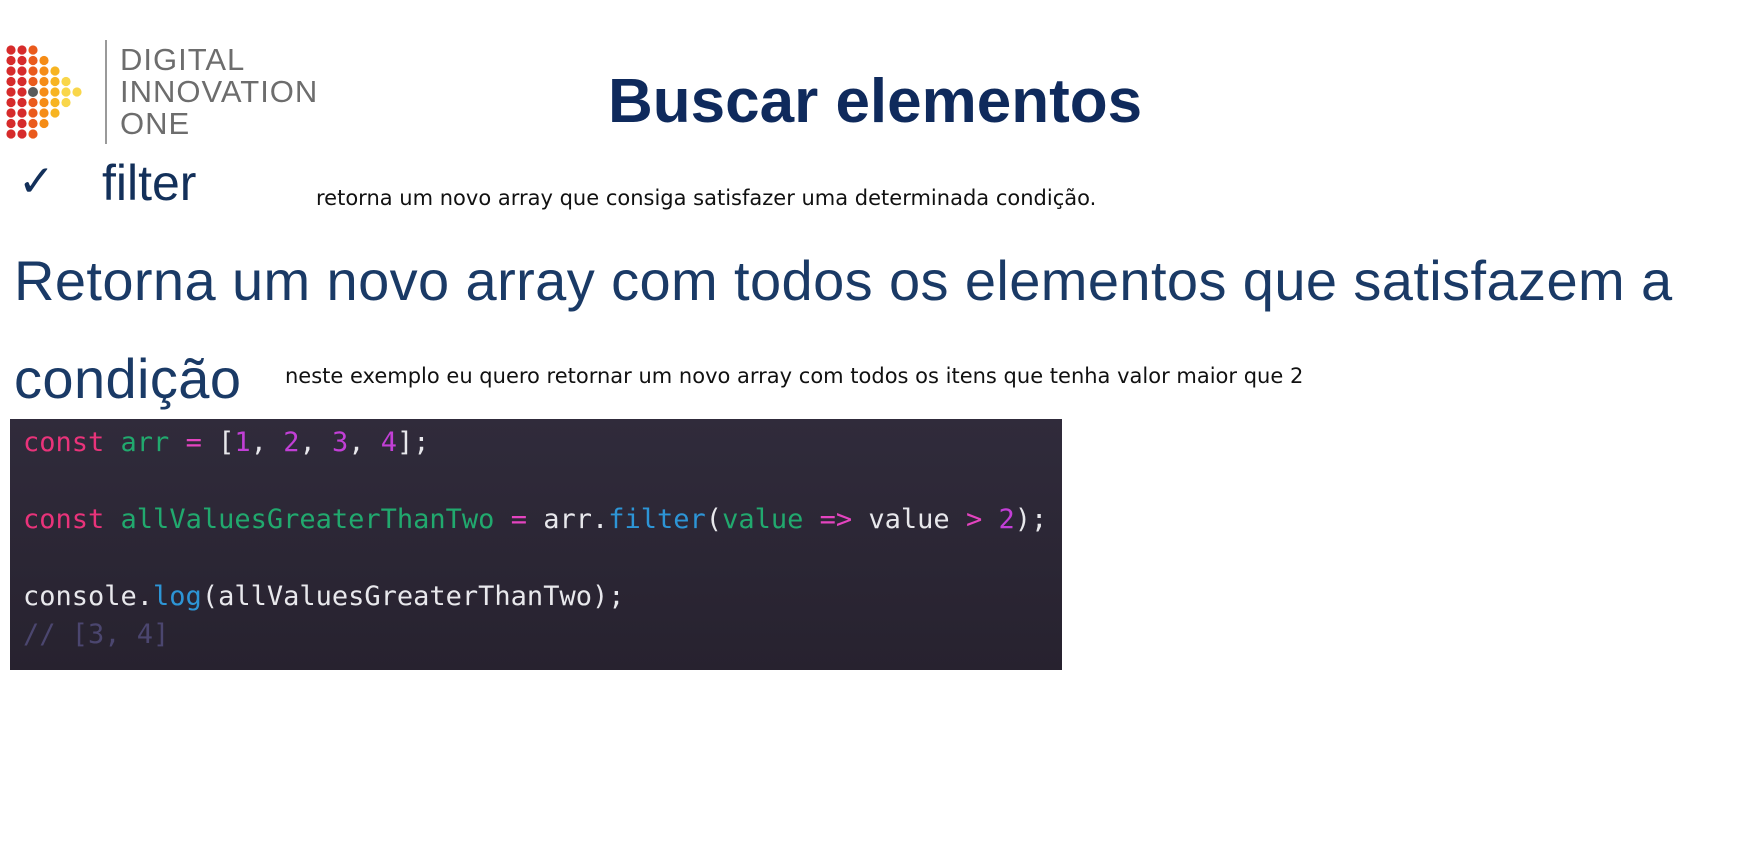 The height and width of the screenshot is (860, 1738). I want to click on method-call: log, so click(177, 596).